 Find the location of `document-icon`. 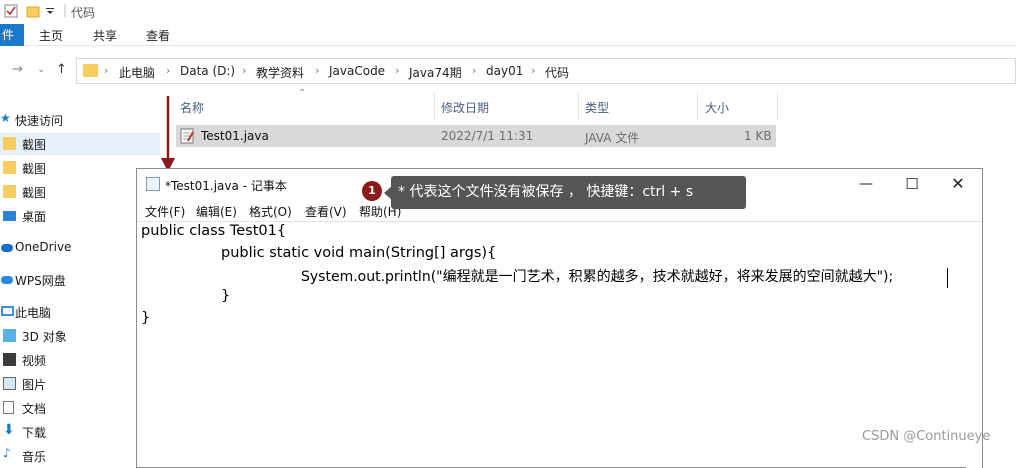

document-icon is located at coordinates (8, 407).